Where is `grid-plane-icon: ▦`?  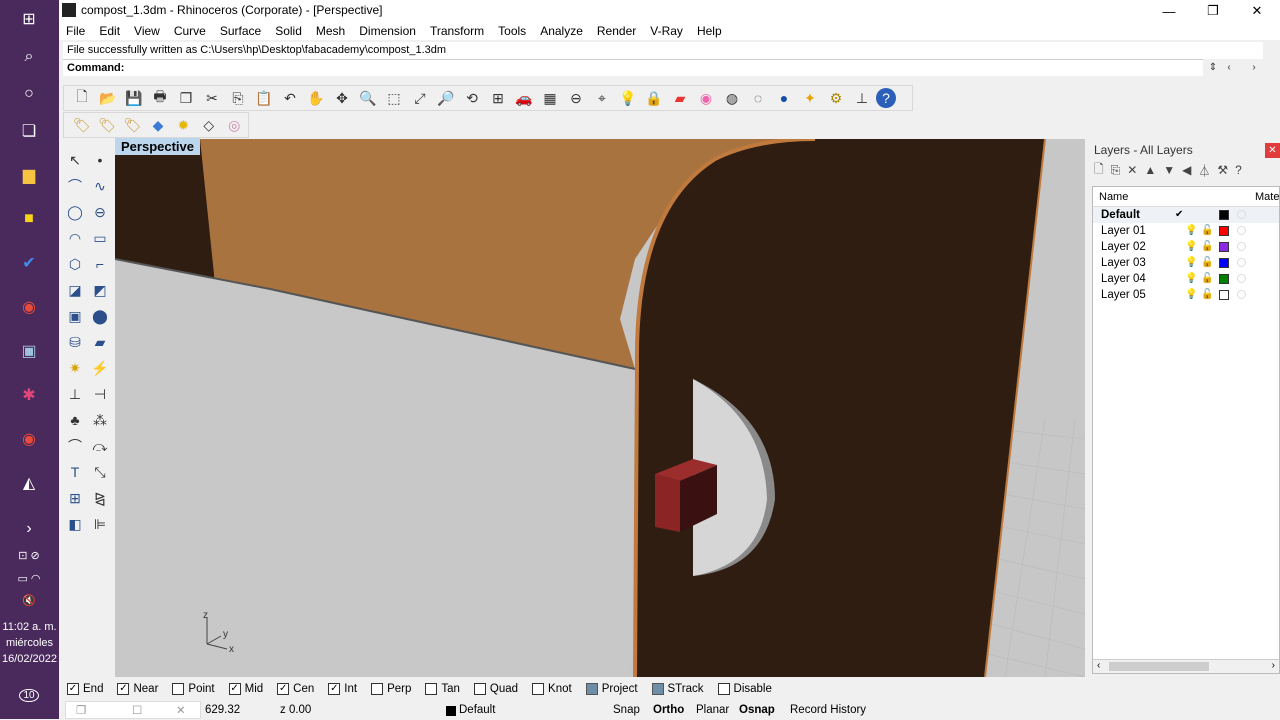 grid-plane-icon: ▦ is located at coordinates (550, 98).